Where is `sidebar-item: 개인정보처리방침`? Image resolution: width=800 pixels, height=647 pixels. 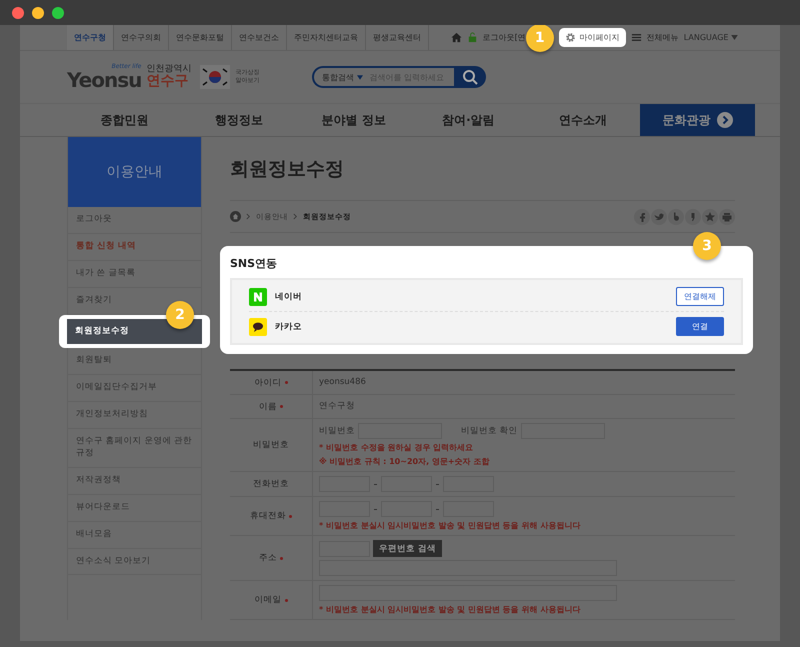
sidebar-item: 개인정보처리방침 is located at coordinates (134, 416).